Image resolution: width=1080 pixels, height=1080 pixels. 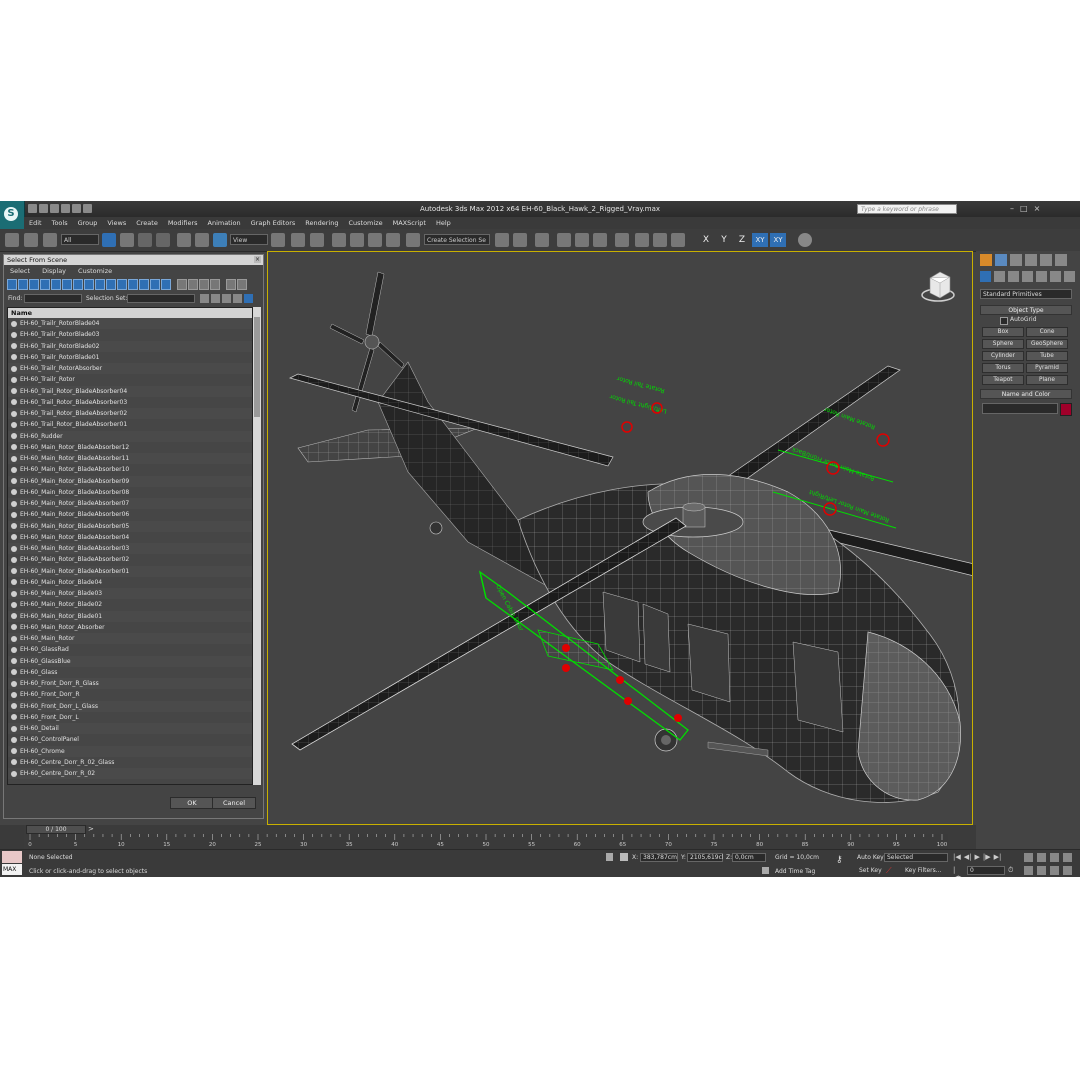 I want to click on list-item: EH-60_Main_Rotor_BladeAbsorber05, so click(x=130, y=526).